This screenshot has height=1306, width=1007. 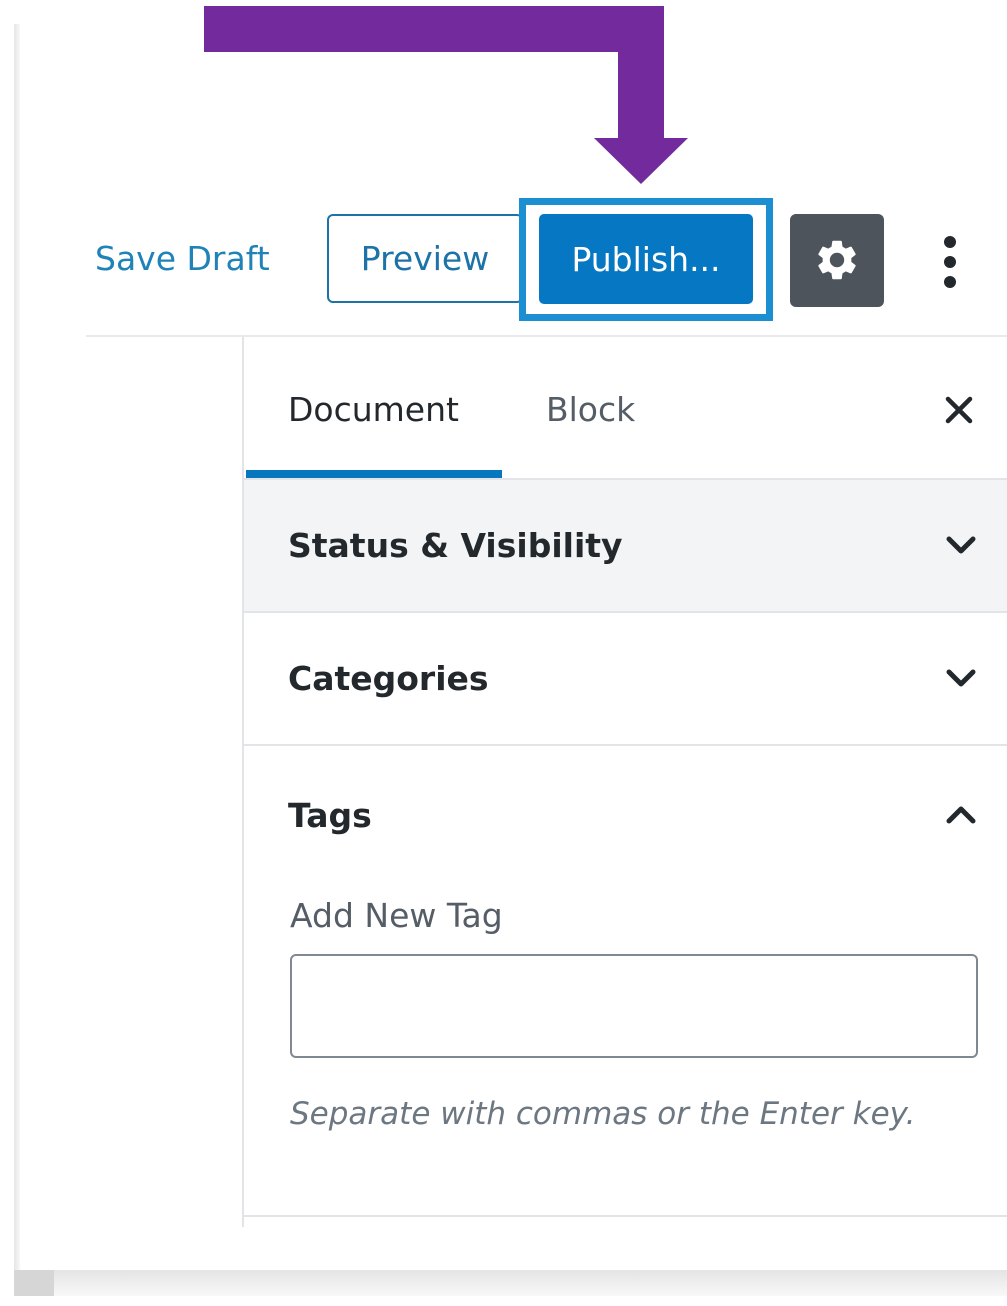 What do you see at coordinates (625, 811) in the screenshot?
I see `panel-tags-header: Tags` at bounding box center [625, 811].